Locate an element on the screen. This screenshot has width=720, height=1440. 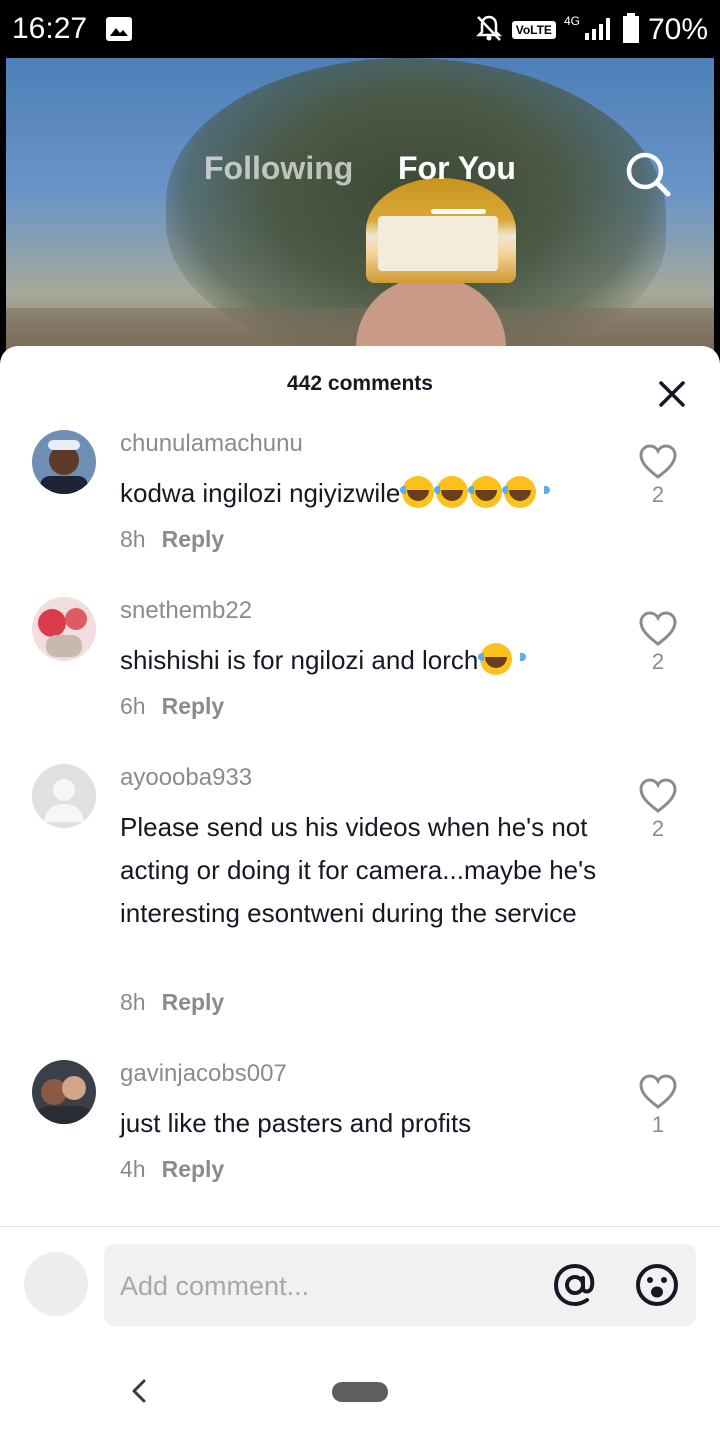
tab-following: Following is located at coordinates (278, 168).